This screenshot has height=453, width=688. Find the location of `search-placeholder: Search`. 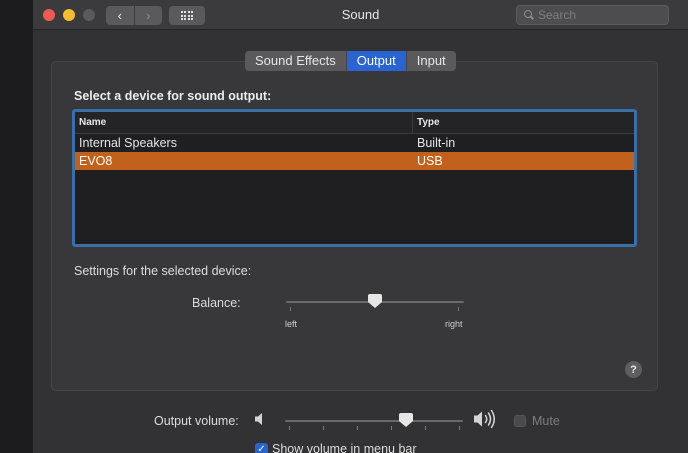

search-placeholder: Search is located at coordinates (557, 15).